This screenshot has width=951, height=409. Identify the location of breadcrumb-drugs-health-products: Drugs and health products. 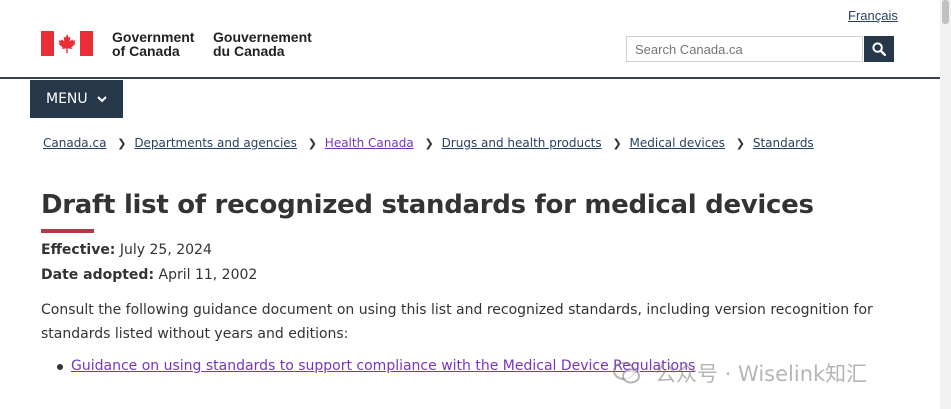
(522, 143).